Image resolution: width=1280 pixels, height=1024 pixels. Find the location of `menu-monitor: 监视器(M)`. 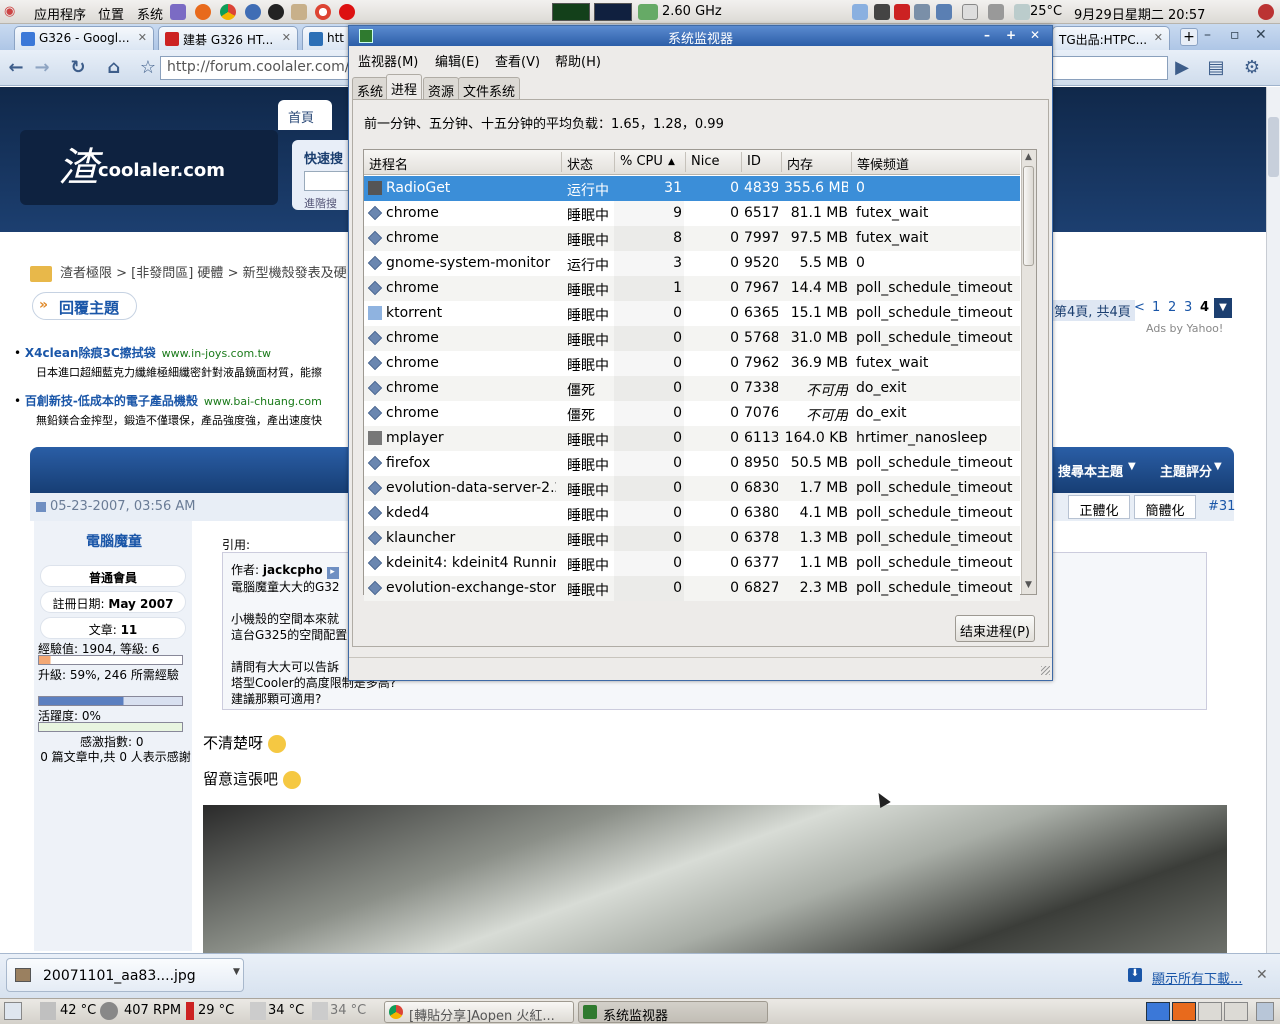

menu-monitor: 监视器(M) is located at coordinates (388, 60).